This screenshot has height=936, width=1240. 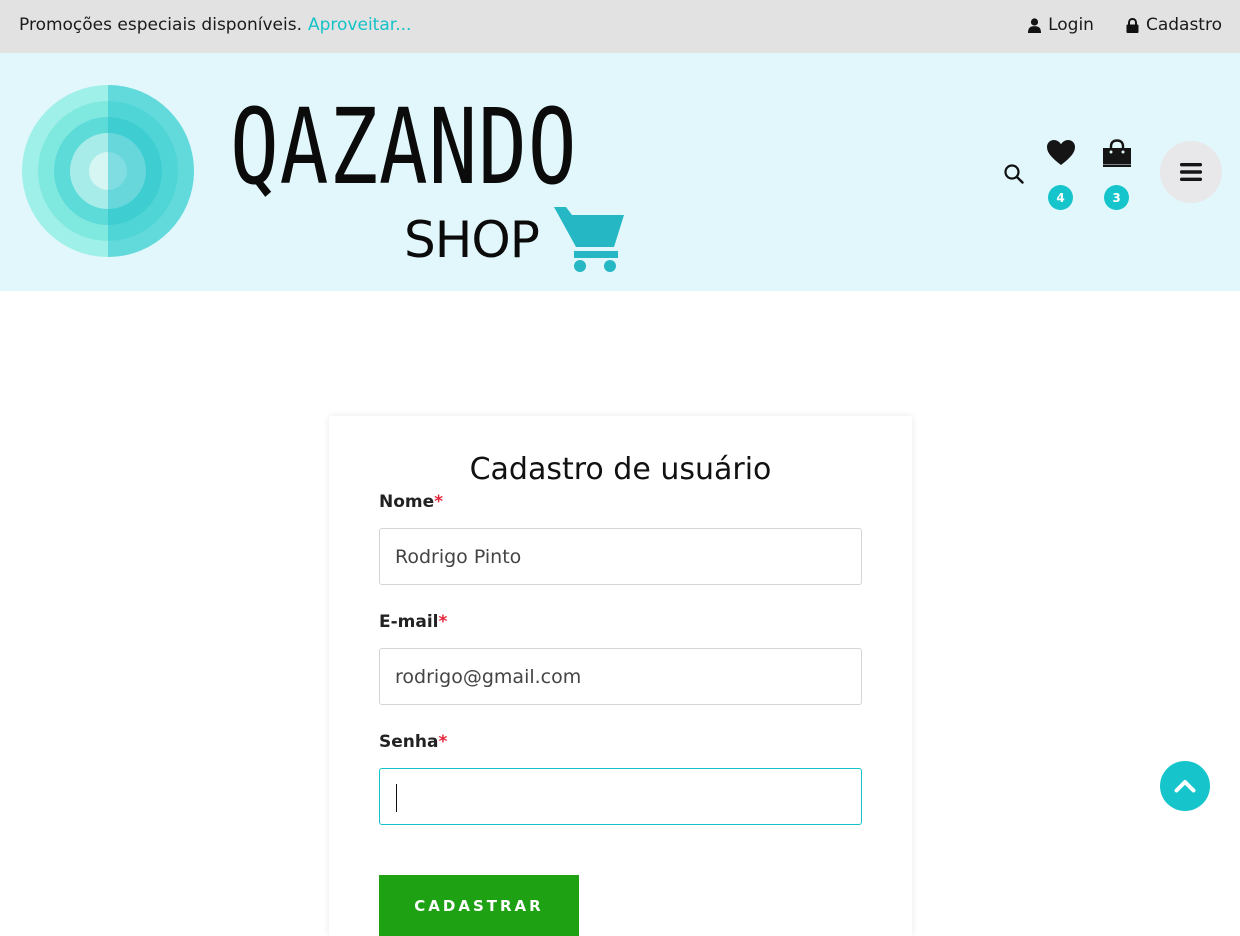 I want to click on wishlist-count-badge: 4, so click(x=1060, y=197).